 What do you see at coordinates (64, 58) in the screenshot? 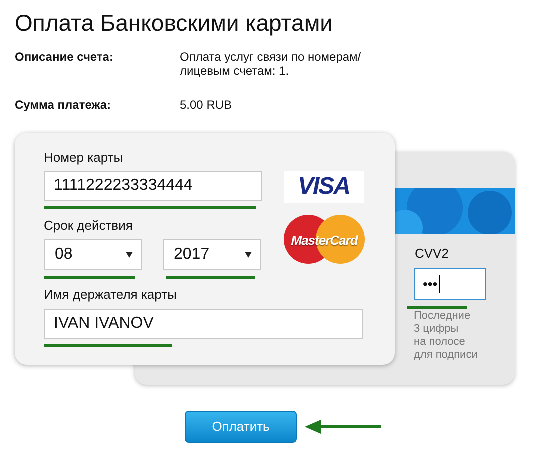
I see `detail-label: Описание счета:` at bounding box center [64, 58].